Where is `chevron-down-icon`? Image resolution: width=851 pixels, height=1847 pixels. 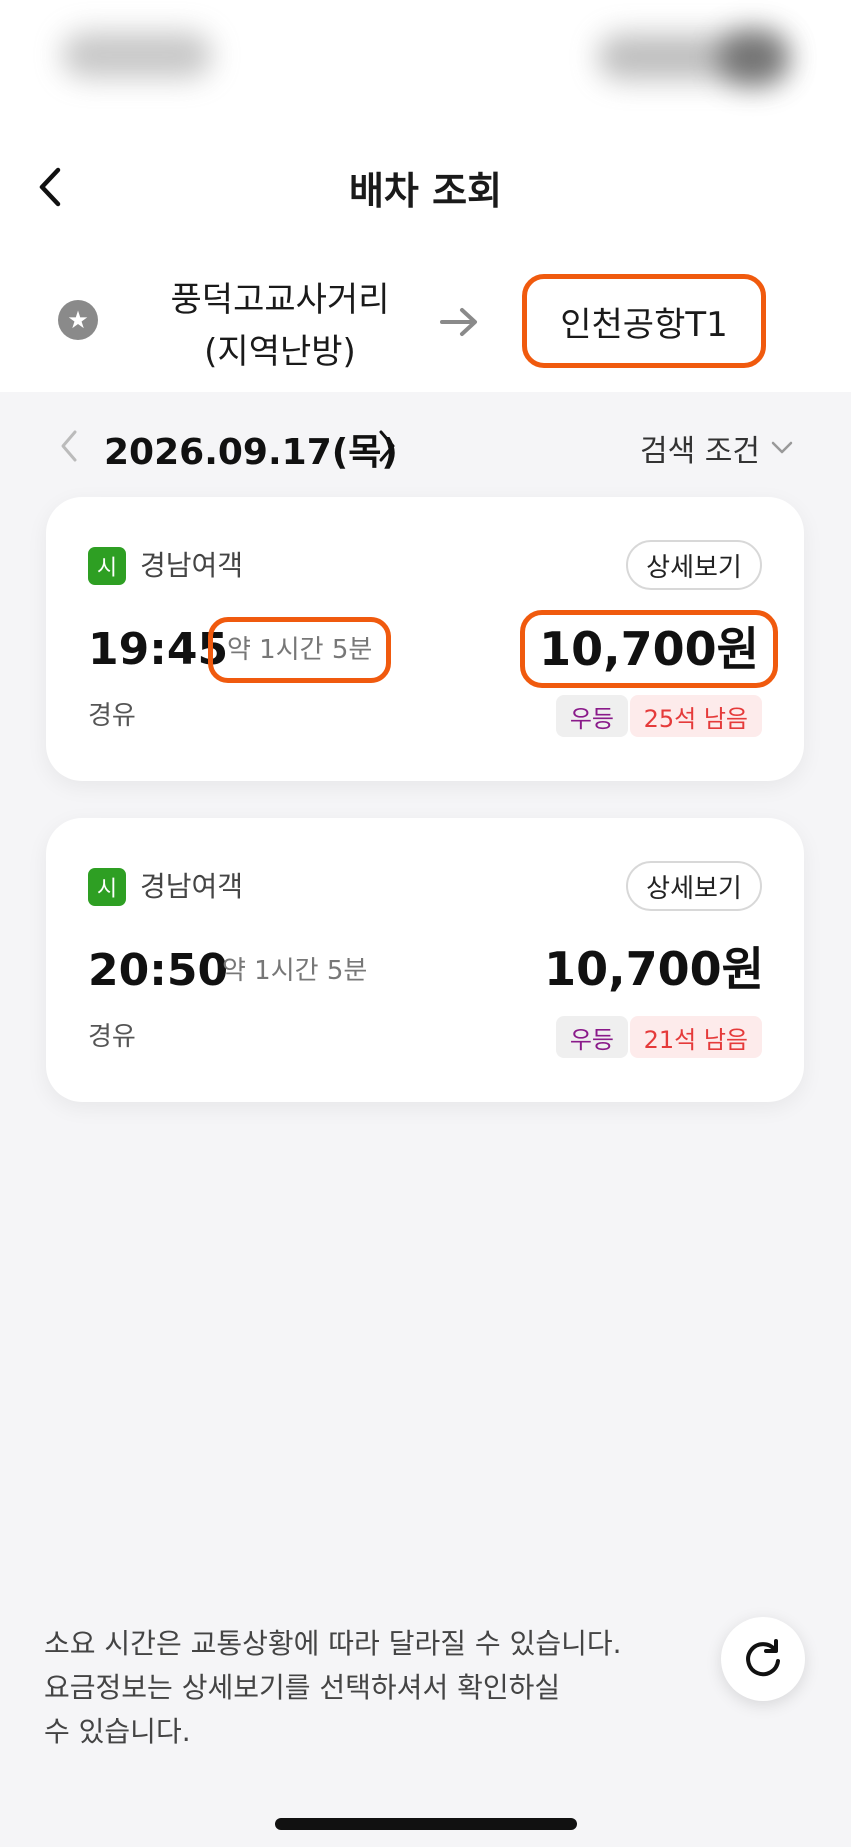
chevron-down-icon is located at coordinates (782, 447).